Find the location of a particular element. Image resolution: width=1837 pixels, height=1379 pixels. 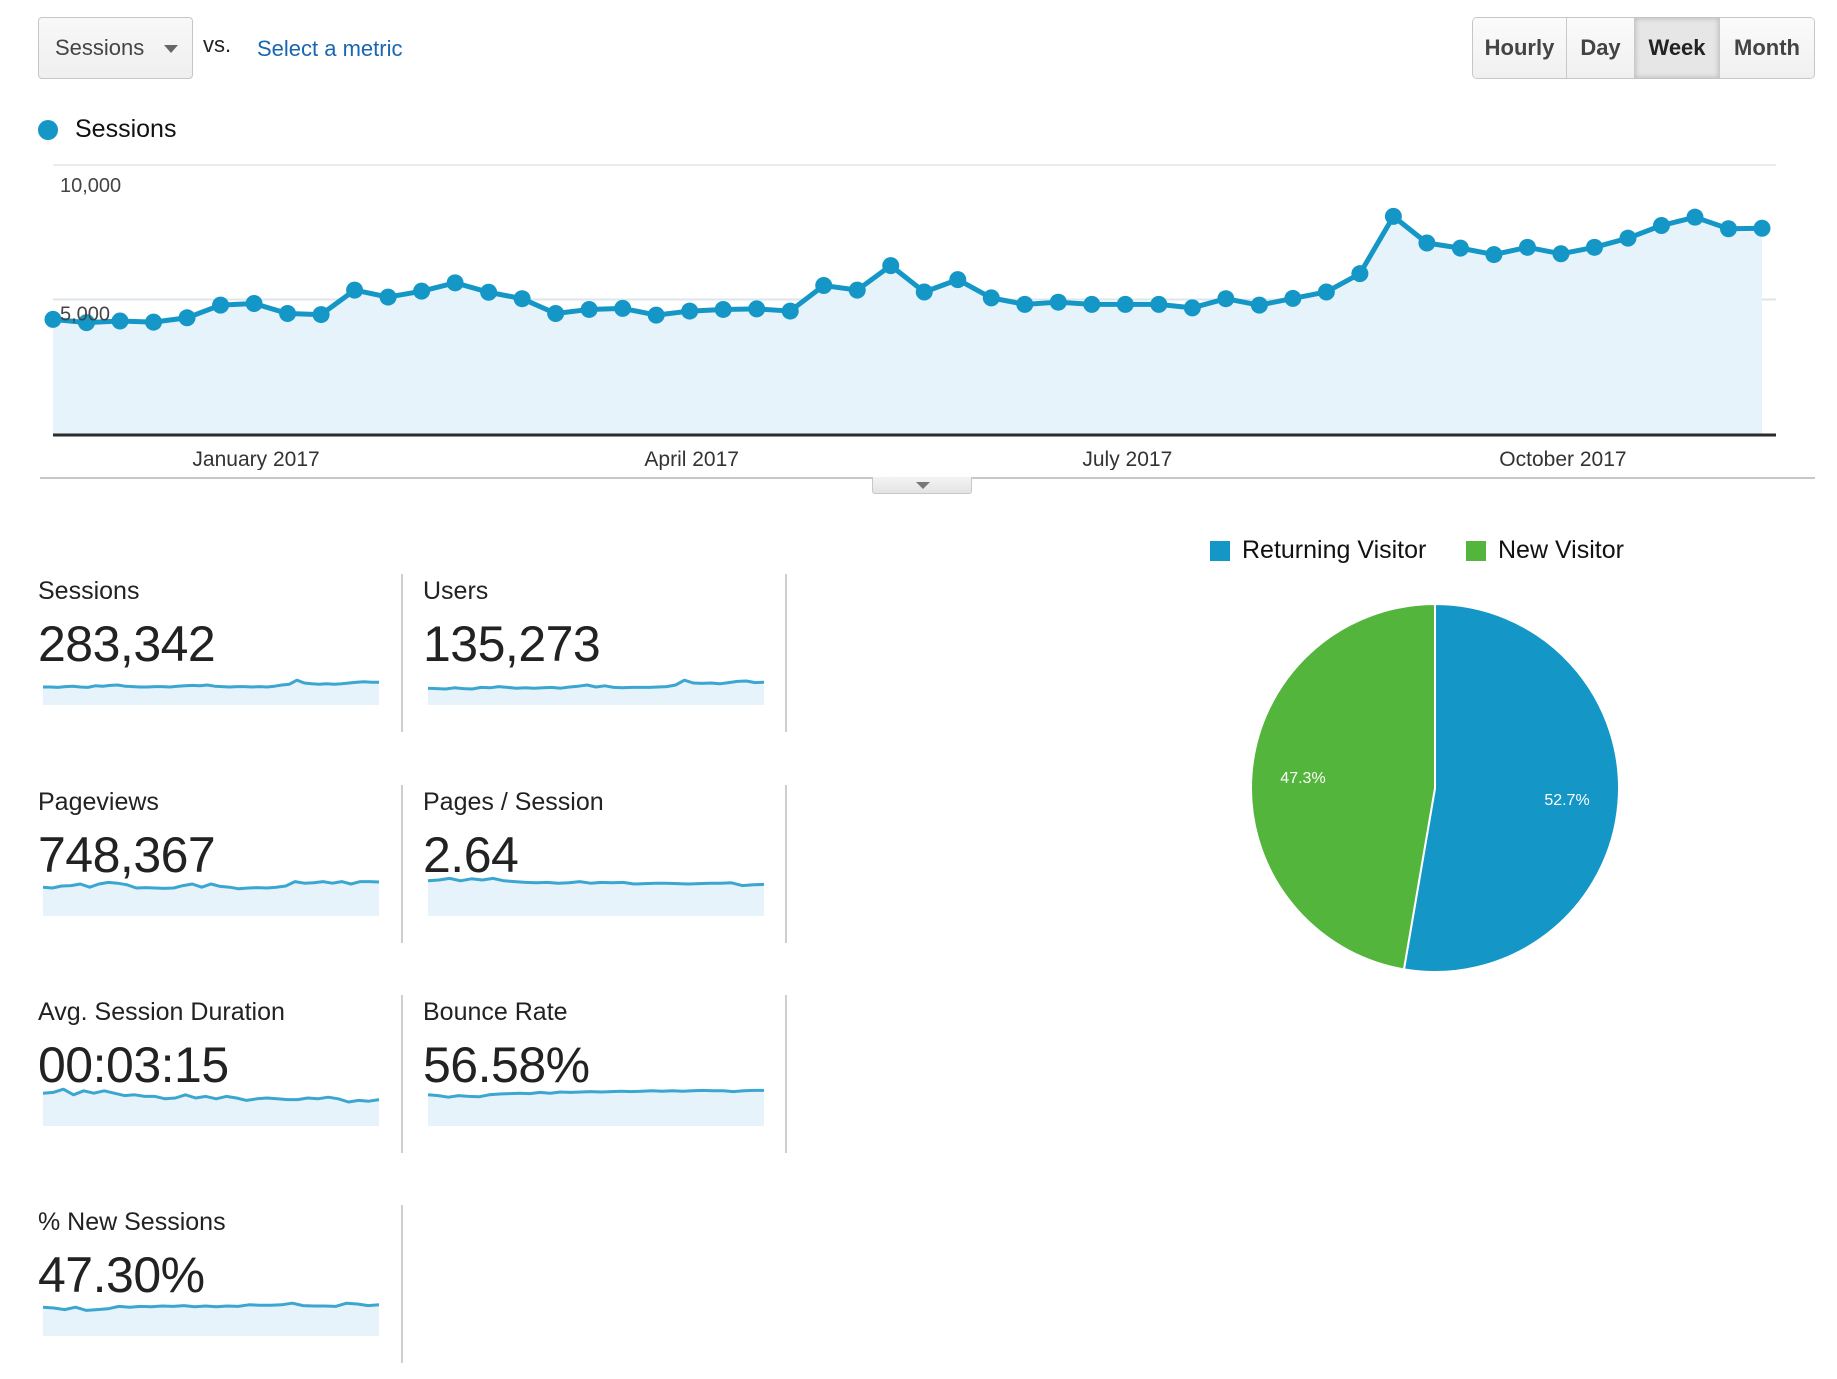

pie-slice-returning-visitor is located at coordinates (1511, 787).